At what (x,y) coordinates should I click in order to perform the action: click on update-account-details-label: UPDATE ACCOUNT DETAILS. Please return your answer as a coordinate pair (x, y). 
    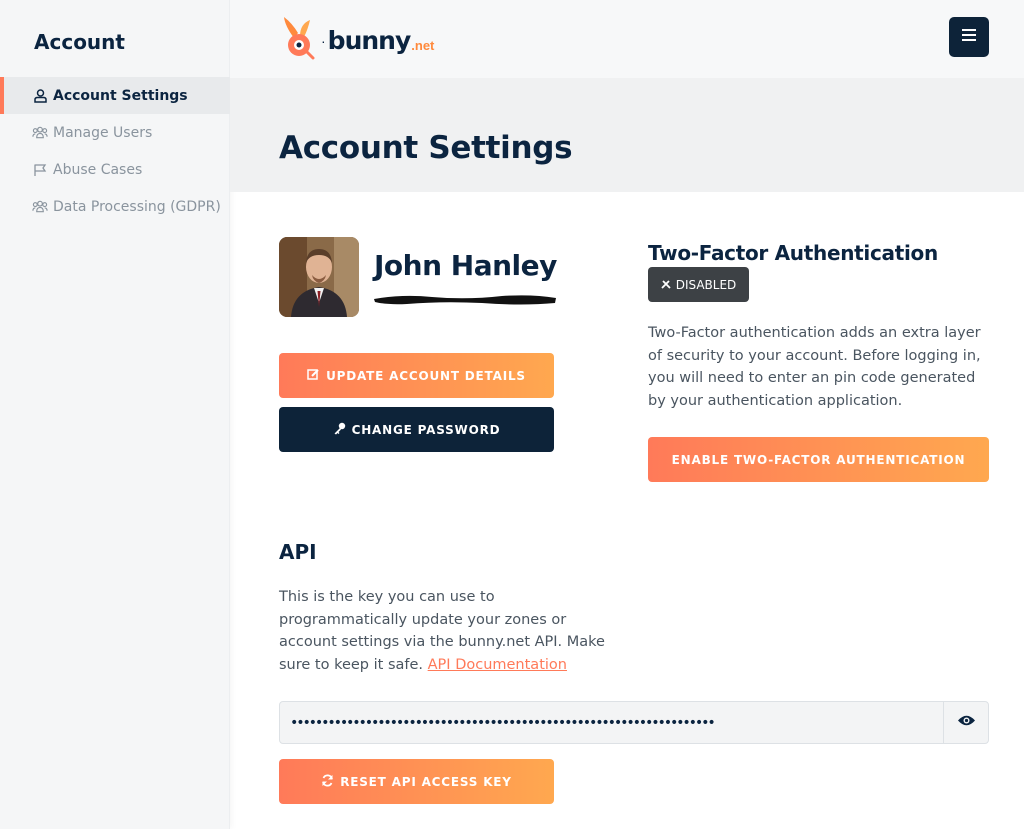
    Looking at the image, I should click on (426, 375).